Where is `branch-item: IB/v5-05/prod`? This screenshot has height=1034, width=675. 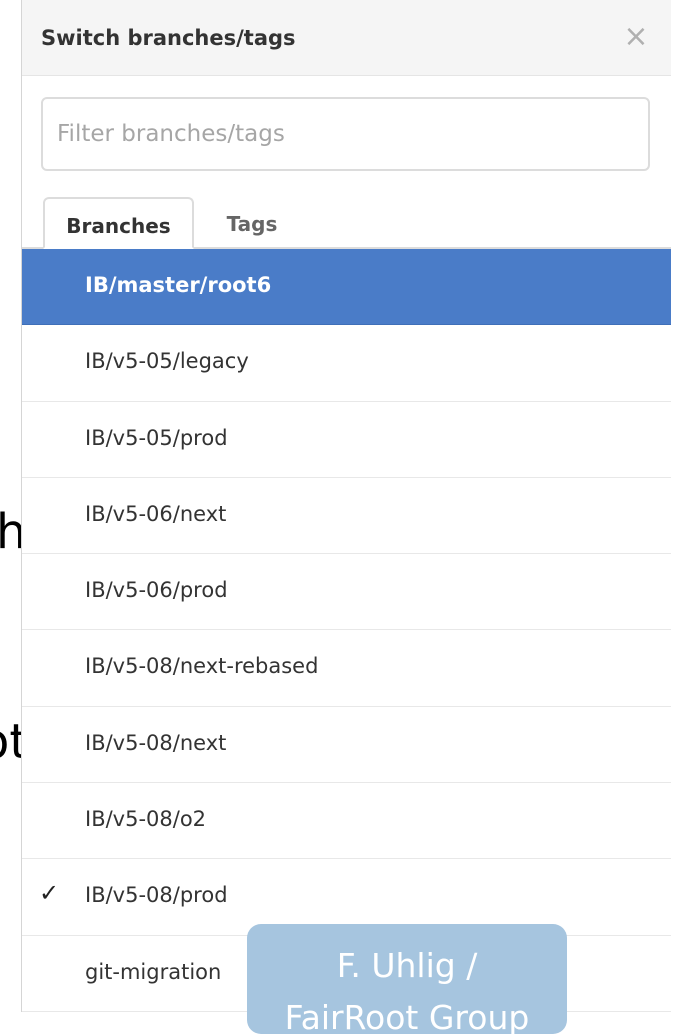
branch-item: IB/v5-05/prod is located at coordinates (346, 440).